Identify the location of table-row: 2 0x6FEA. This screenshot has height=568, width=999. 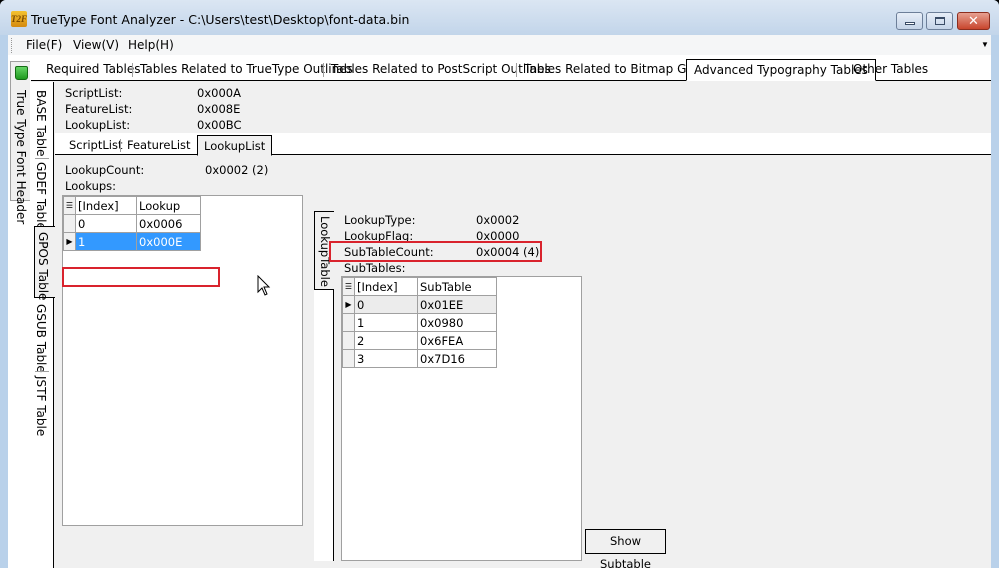
(419, 340).